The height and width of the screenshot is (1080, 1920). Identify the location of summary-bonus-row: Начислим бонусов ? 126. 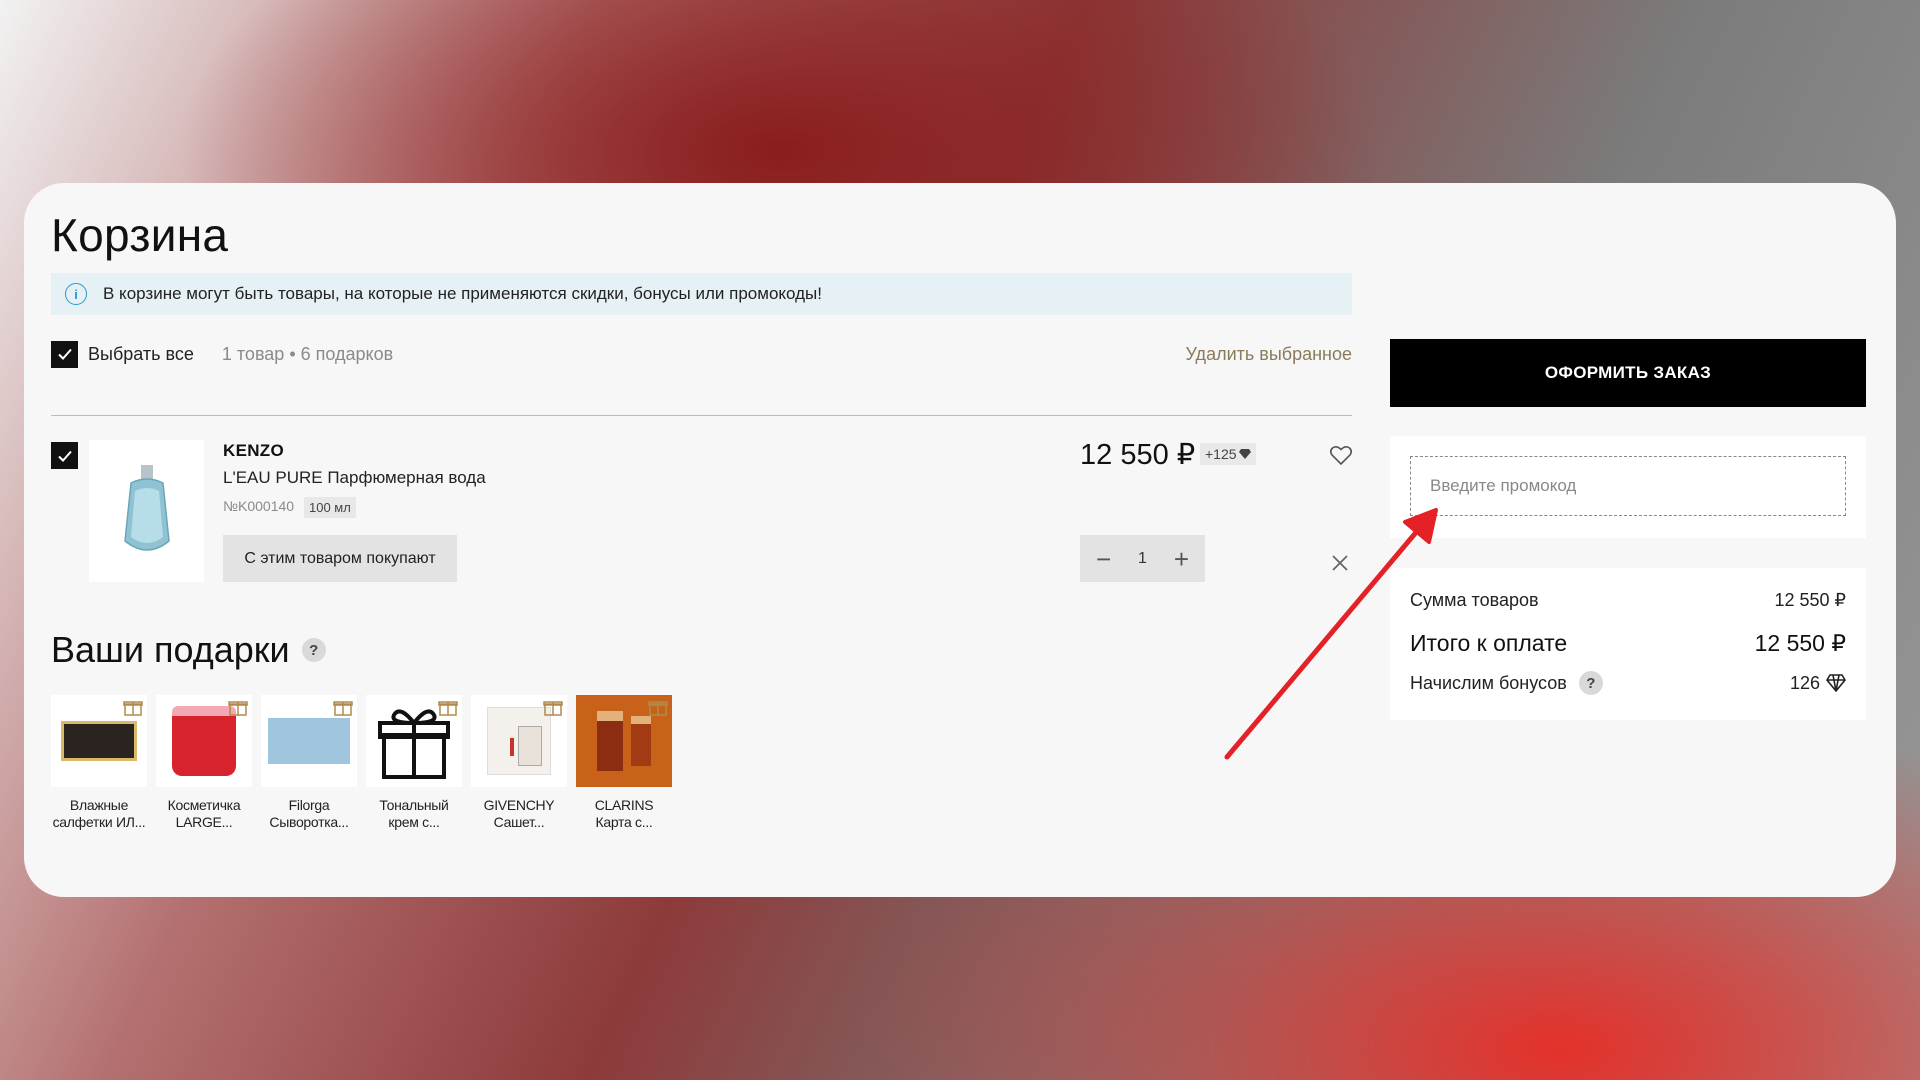
(1628, 683).